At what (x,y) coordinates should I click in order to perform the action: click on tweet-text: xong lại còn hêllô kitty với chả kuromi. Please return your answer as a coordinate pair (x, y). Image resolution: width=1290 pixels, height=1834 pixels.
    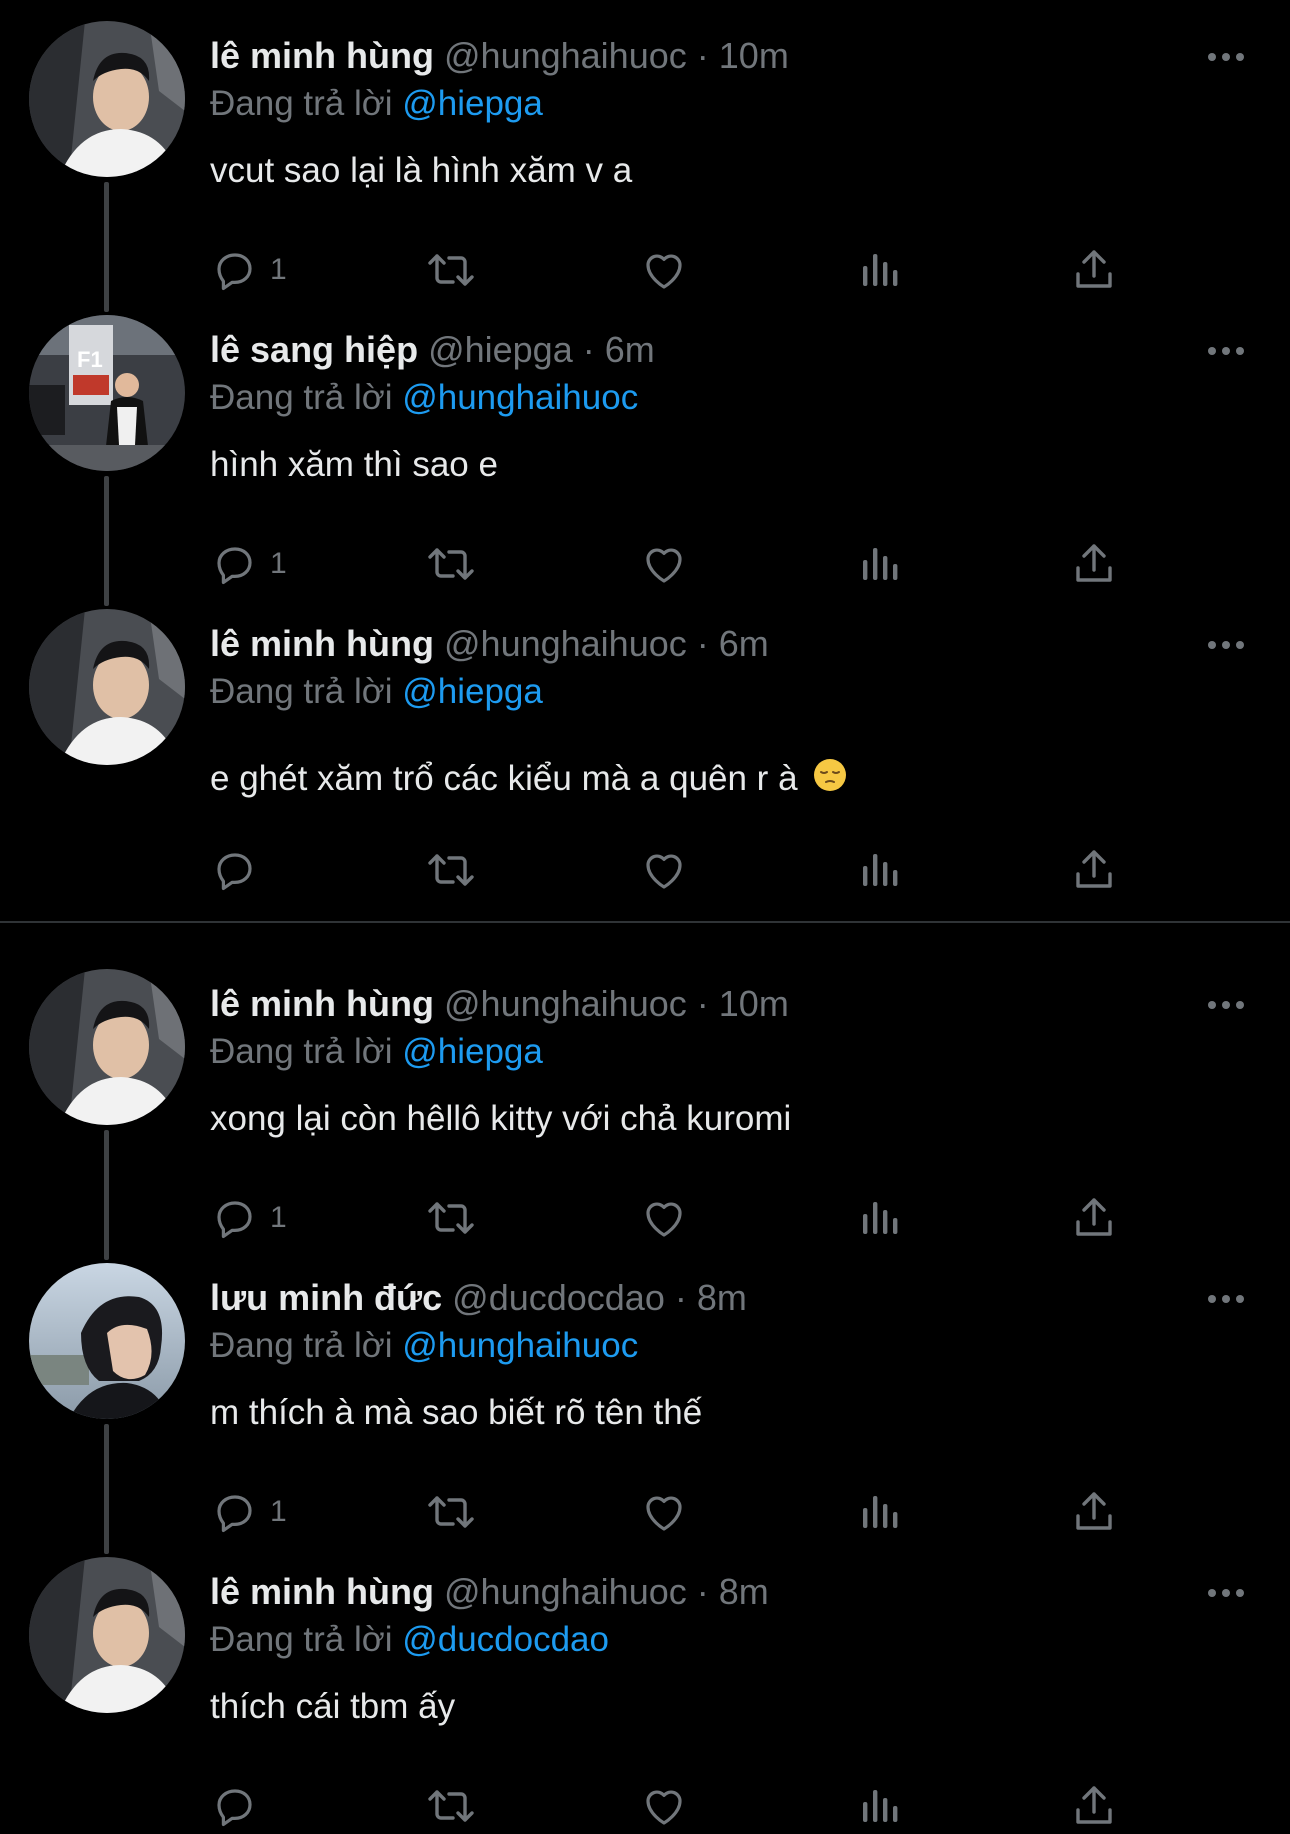
    Looking at the image, I should click on (500, 1119).